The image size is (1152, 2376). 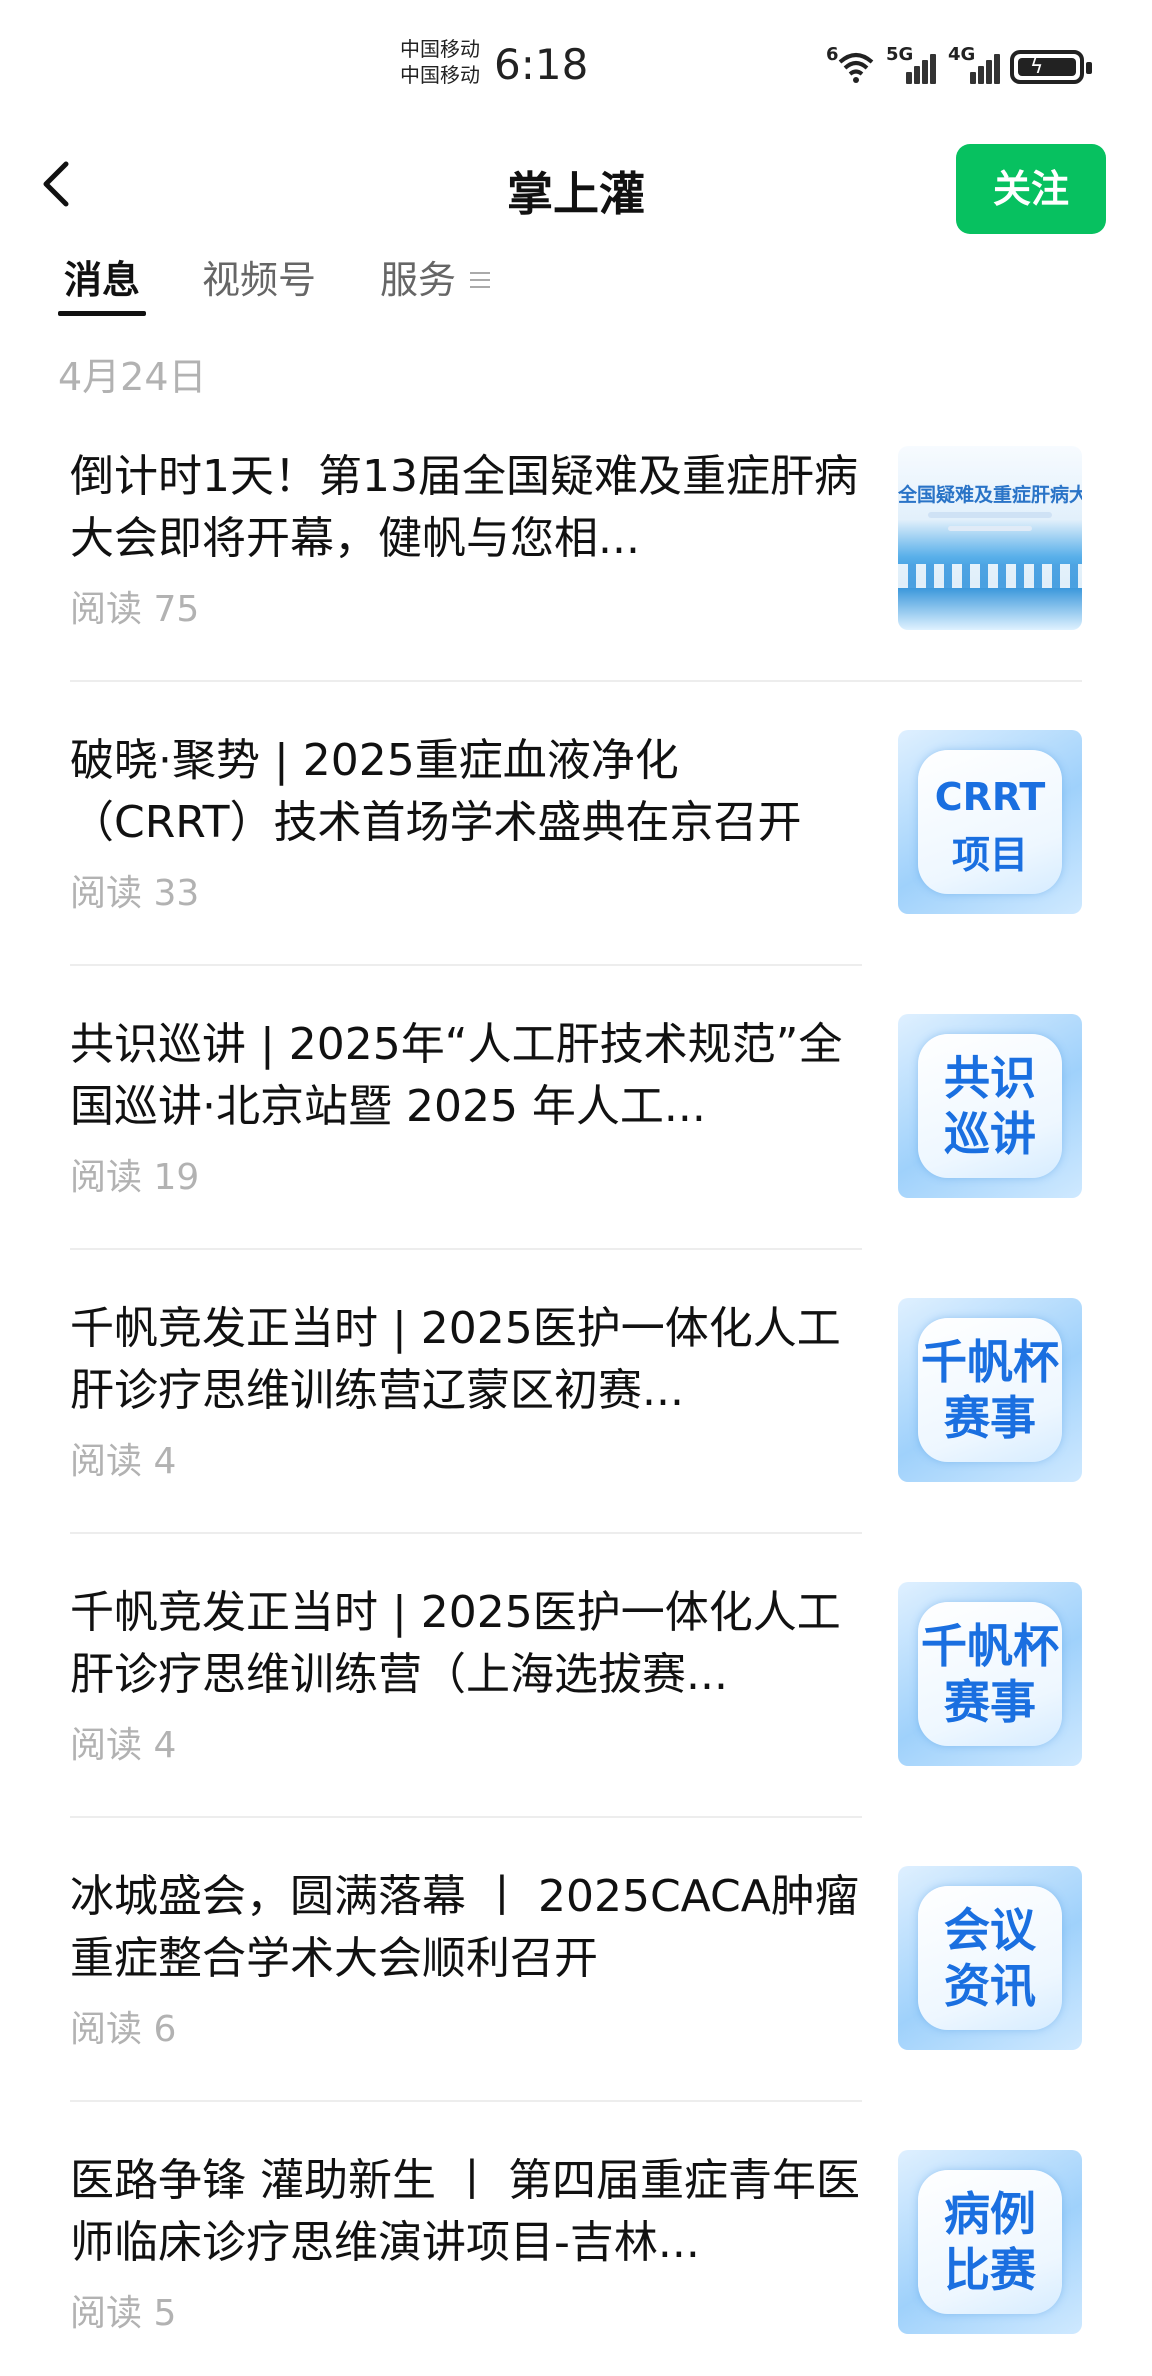 I want to click on article-read-count: 阅读 33, so click(x=135, y=893).